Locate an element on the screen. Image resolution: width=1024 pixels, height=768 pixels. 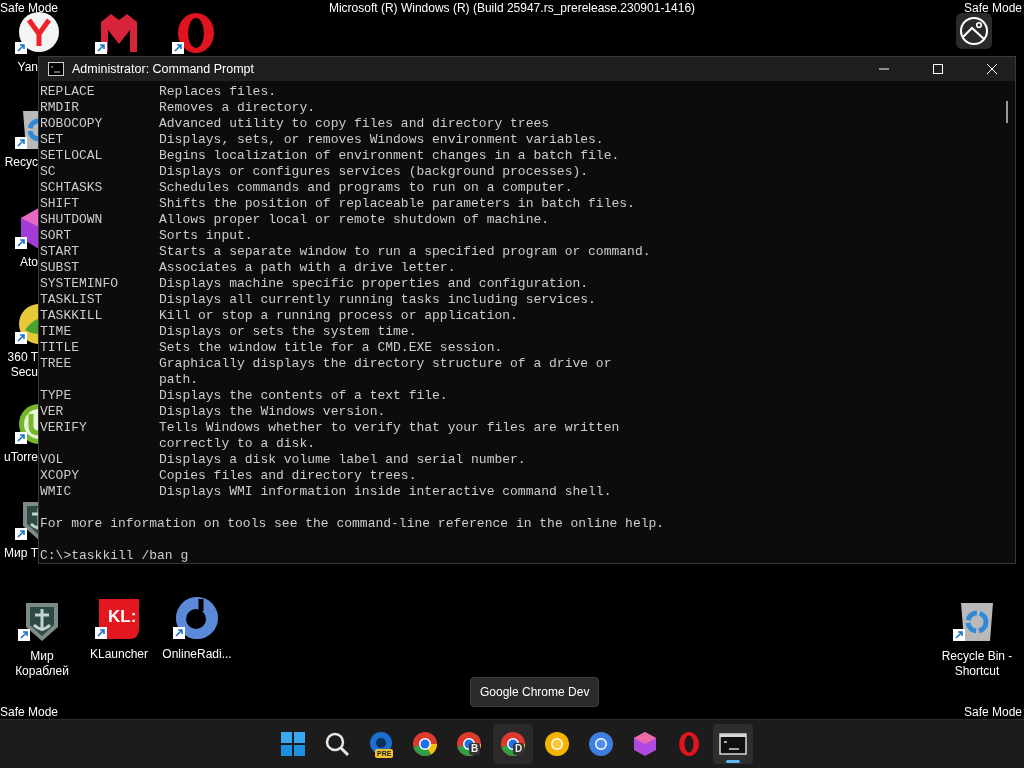
command-name: TYPE is located at coordinates (56, 396).